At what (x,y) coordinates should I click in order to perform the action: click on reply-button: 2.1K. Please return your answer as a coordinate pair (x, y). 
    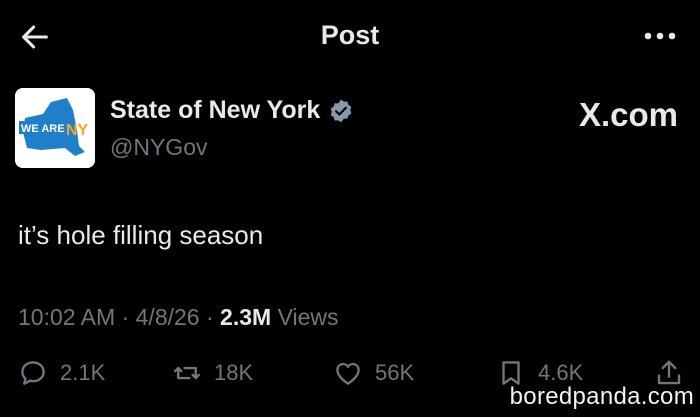
    Looking at the image, I should click on (61, 373).